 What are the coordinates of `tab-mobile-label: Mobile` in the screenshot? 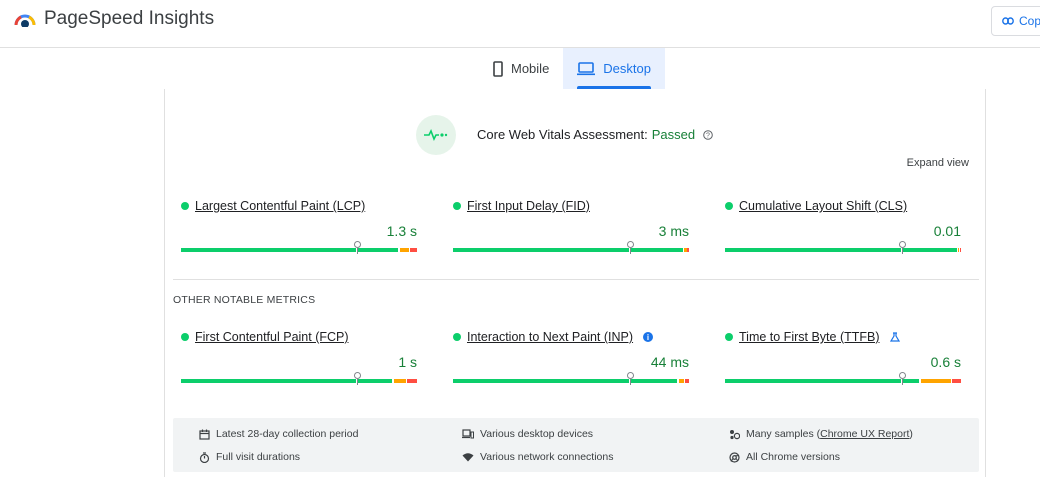 It's located at (530, 68).